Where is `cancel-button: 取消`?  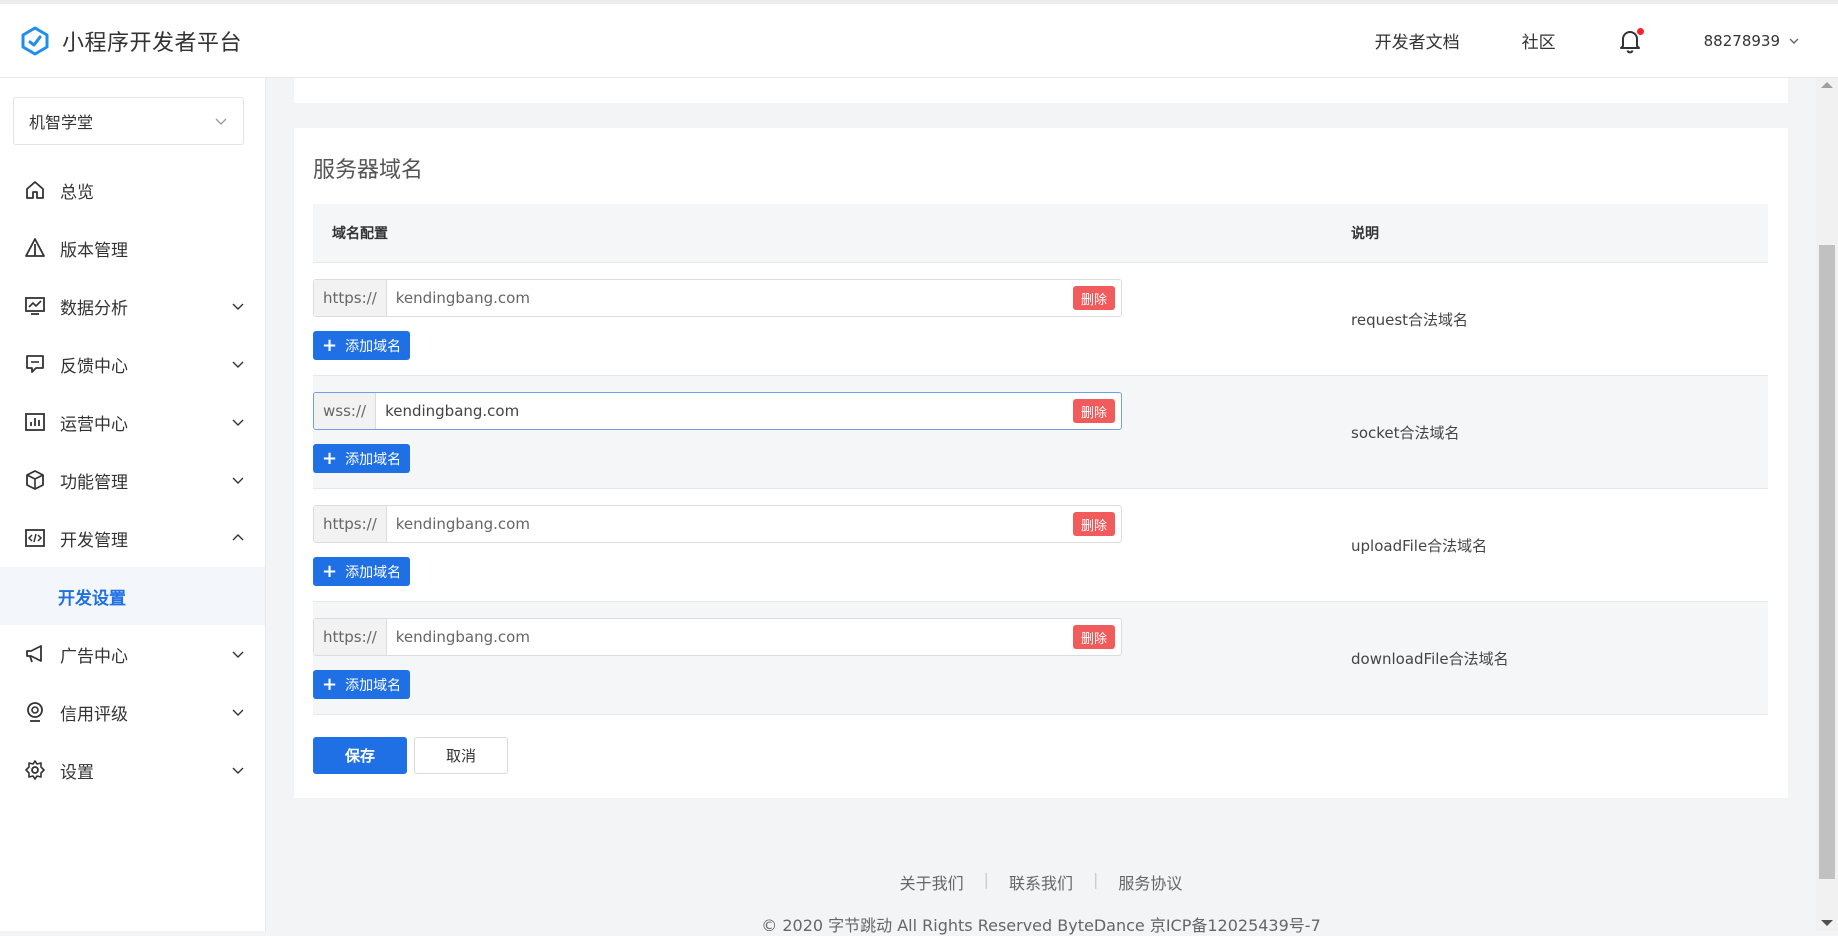
cancel-button: 取消 is located at coordinates (461, 755).